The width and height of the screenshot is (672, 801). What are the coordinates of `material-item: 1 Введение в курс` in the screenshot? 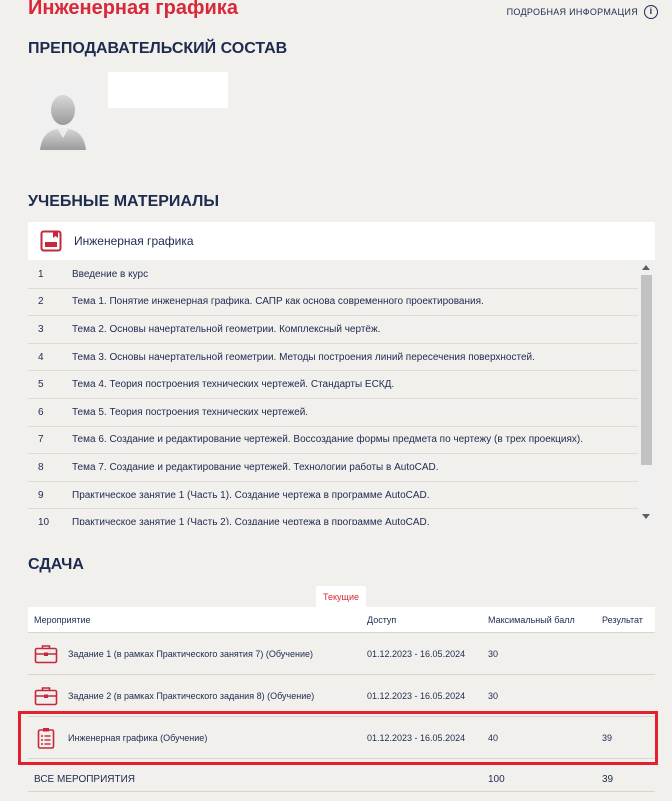 It's located at (341, 275).